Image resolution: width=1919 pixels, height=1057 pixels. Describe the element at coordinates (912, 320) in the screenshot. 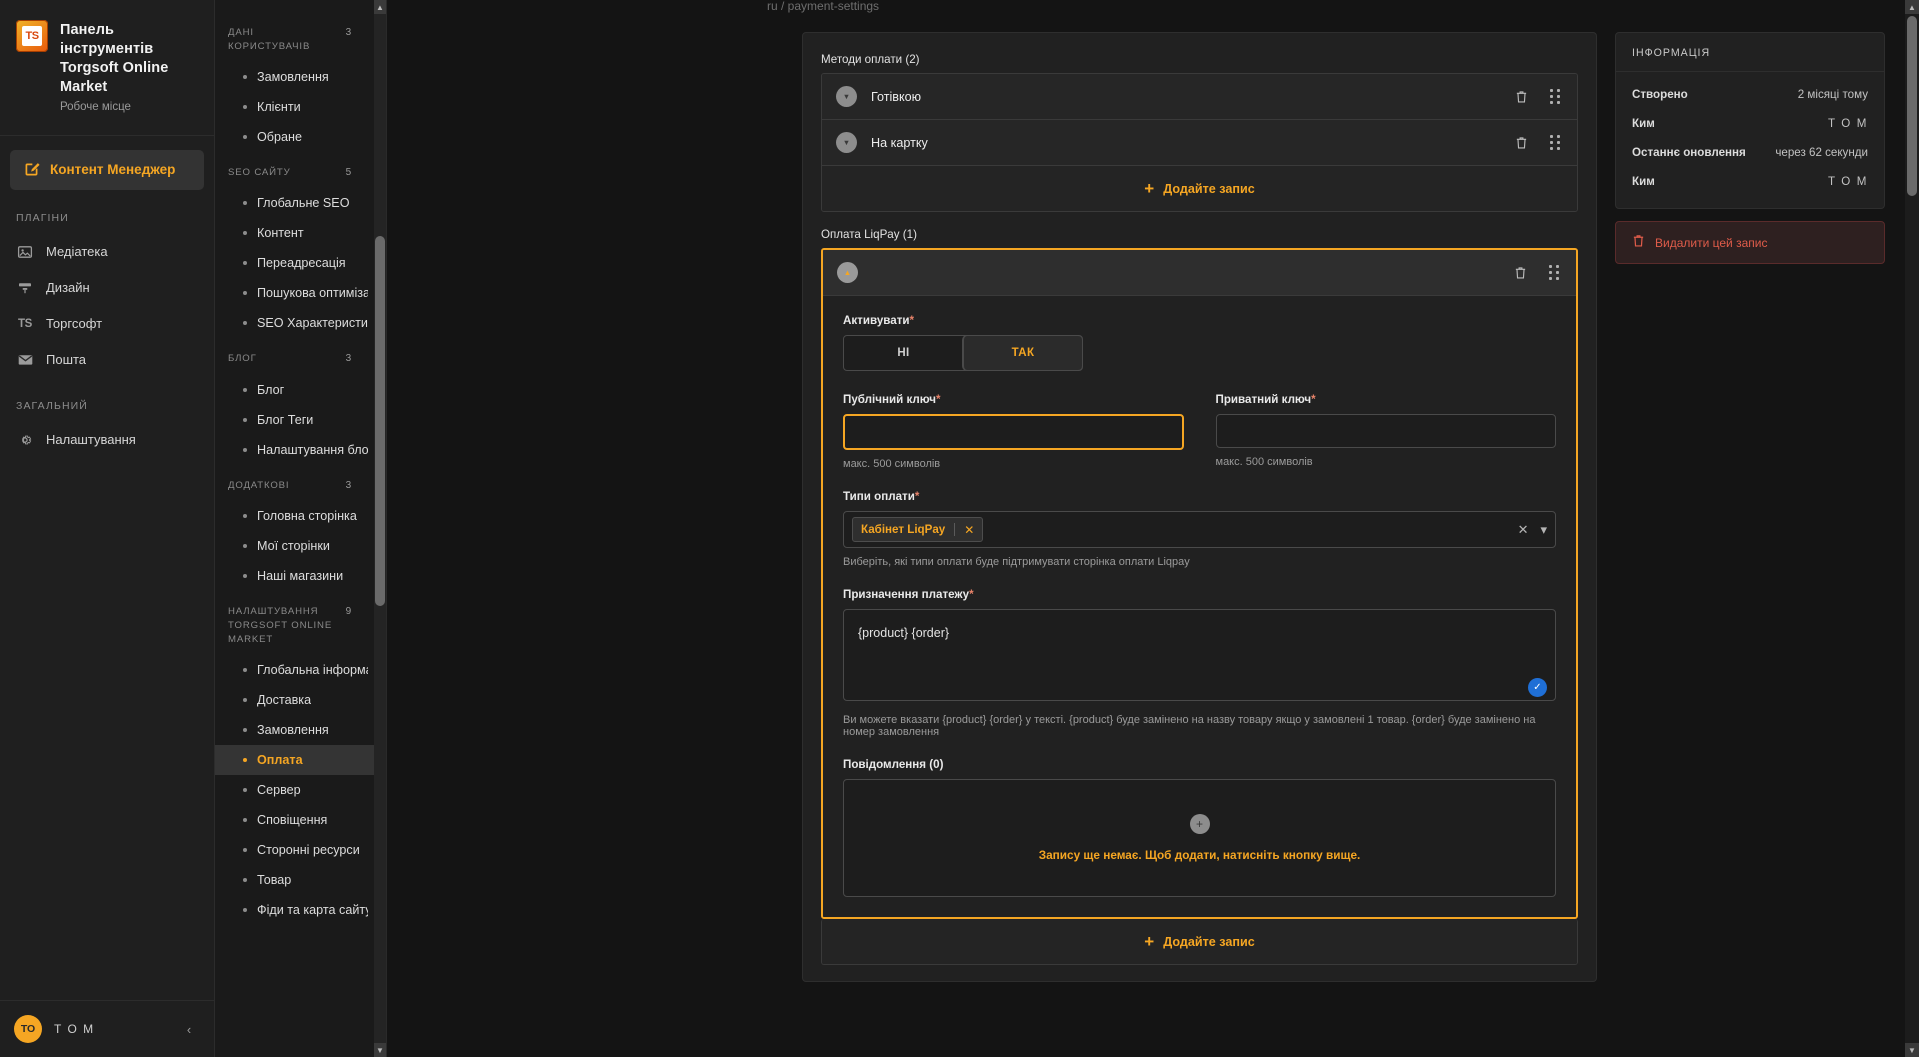

I see `required-marker: *` at that location.